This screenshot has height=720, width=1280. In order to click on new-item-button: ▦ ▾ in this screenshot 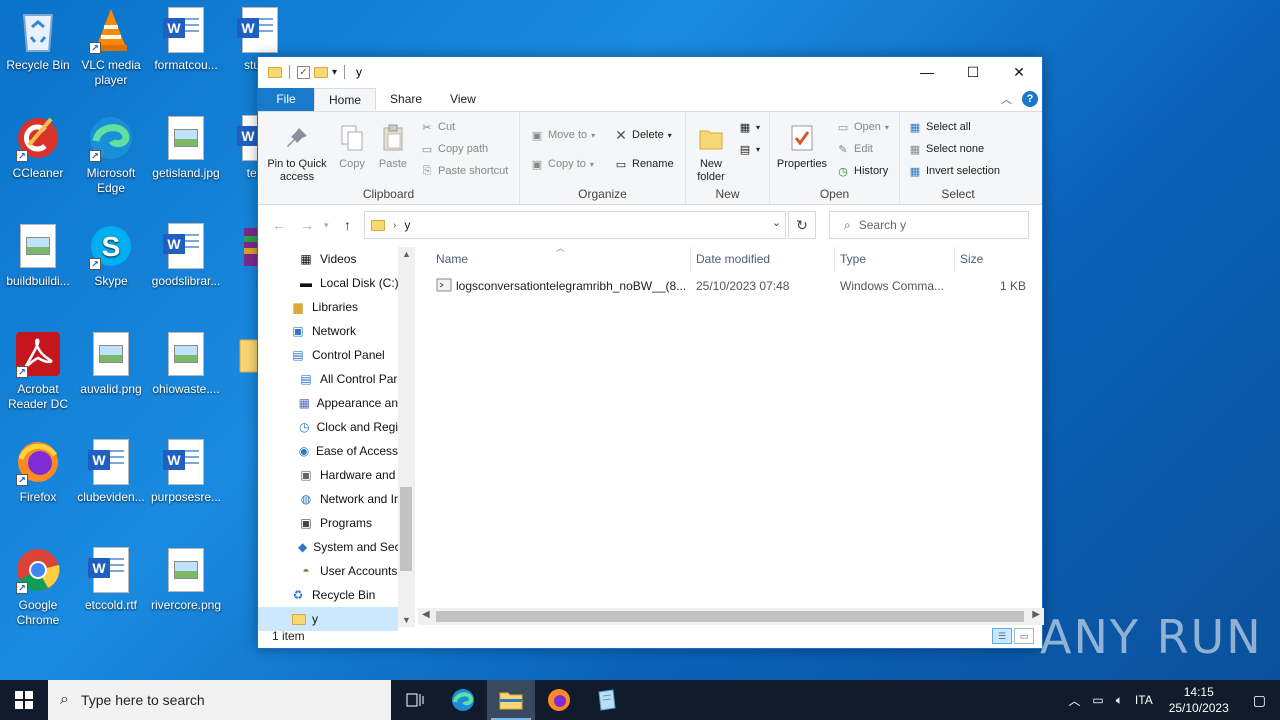, I will do `click(749, 127)`.